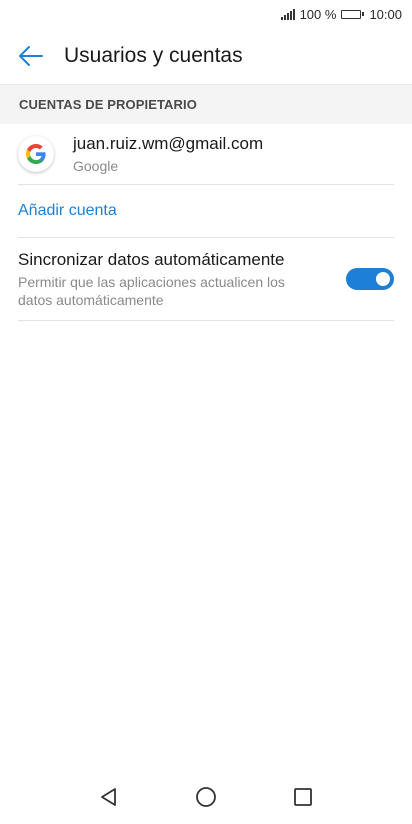  Describe the element at coordinates (318, 14) in the screenshot. I see `battery-percent: 100 %` at that location.